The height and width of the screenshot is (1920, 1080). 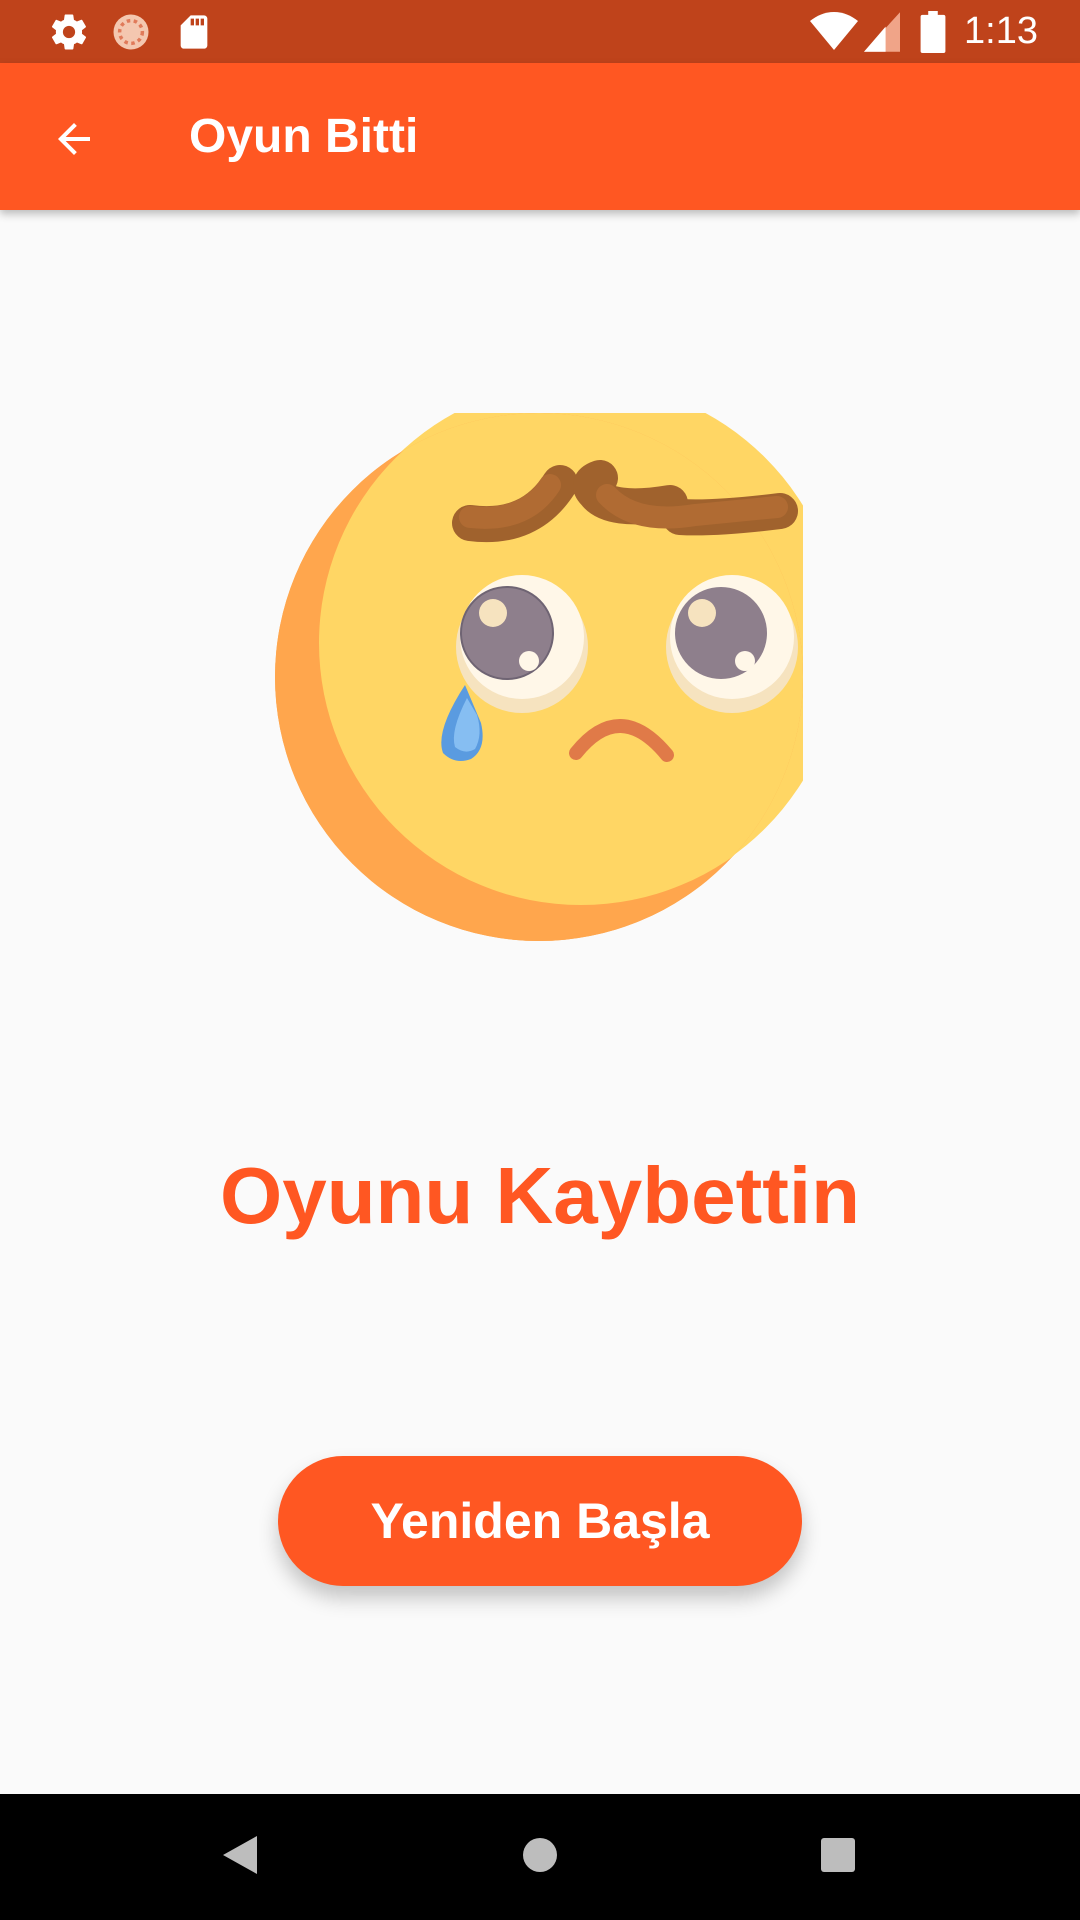 What do you see at coordinates (882, 31) in the screenshot?
I see `signal-icon` at bounding box center [882, 31].